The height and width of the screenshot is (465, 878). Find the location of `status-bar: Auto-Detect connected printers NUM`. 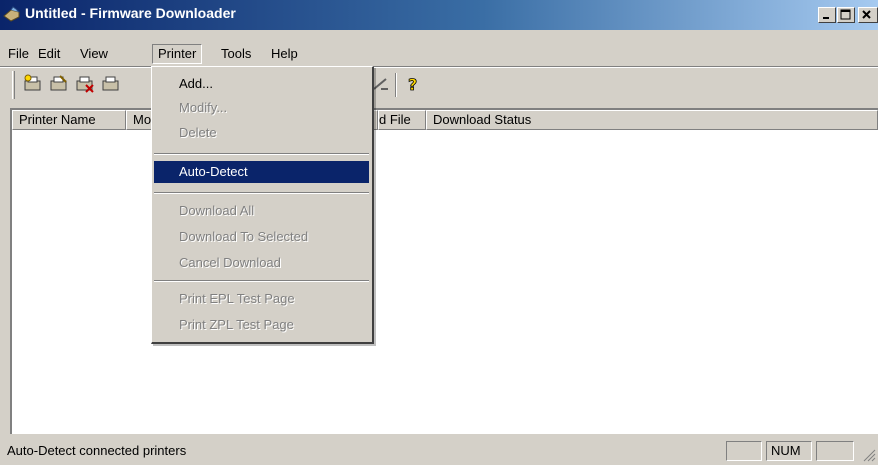

status-bar: Auto-Detect connected printers NUM is located at coordinates (439, 451).